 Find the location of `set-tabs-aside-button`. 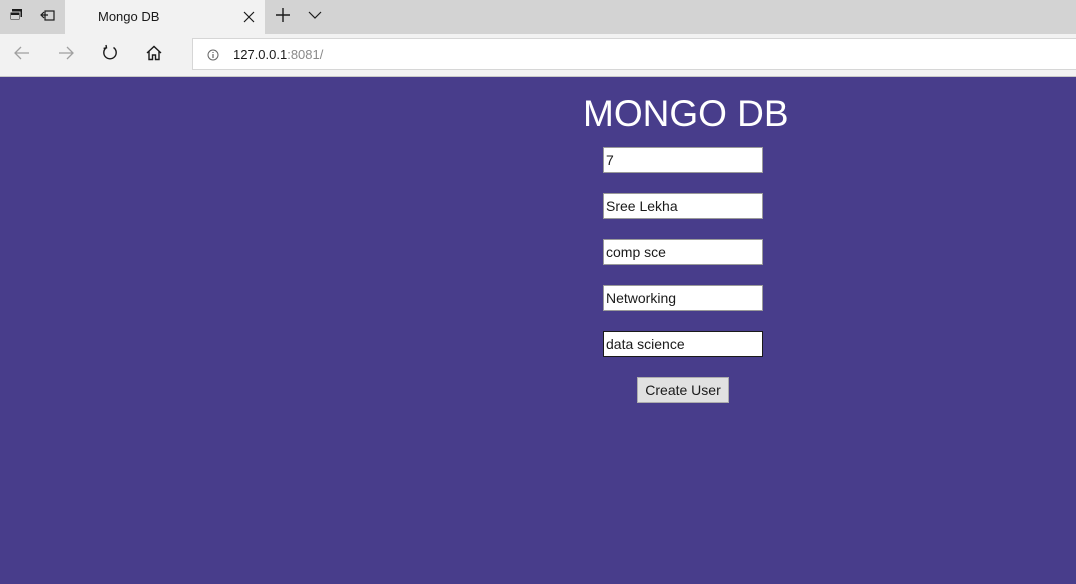

set-tabs-aside-button is located at coordinates (48, 17).